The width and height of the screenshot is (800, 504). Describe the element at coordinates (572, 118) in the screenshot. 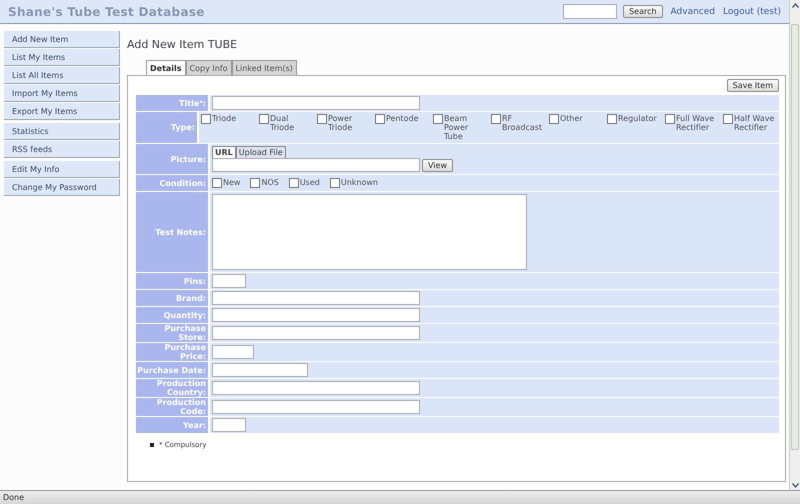

I see `checkbox-label: Other` at that location.